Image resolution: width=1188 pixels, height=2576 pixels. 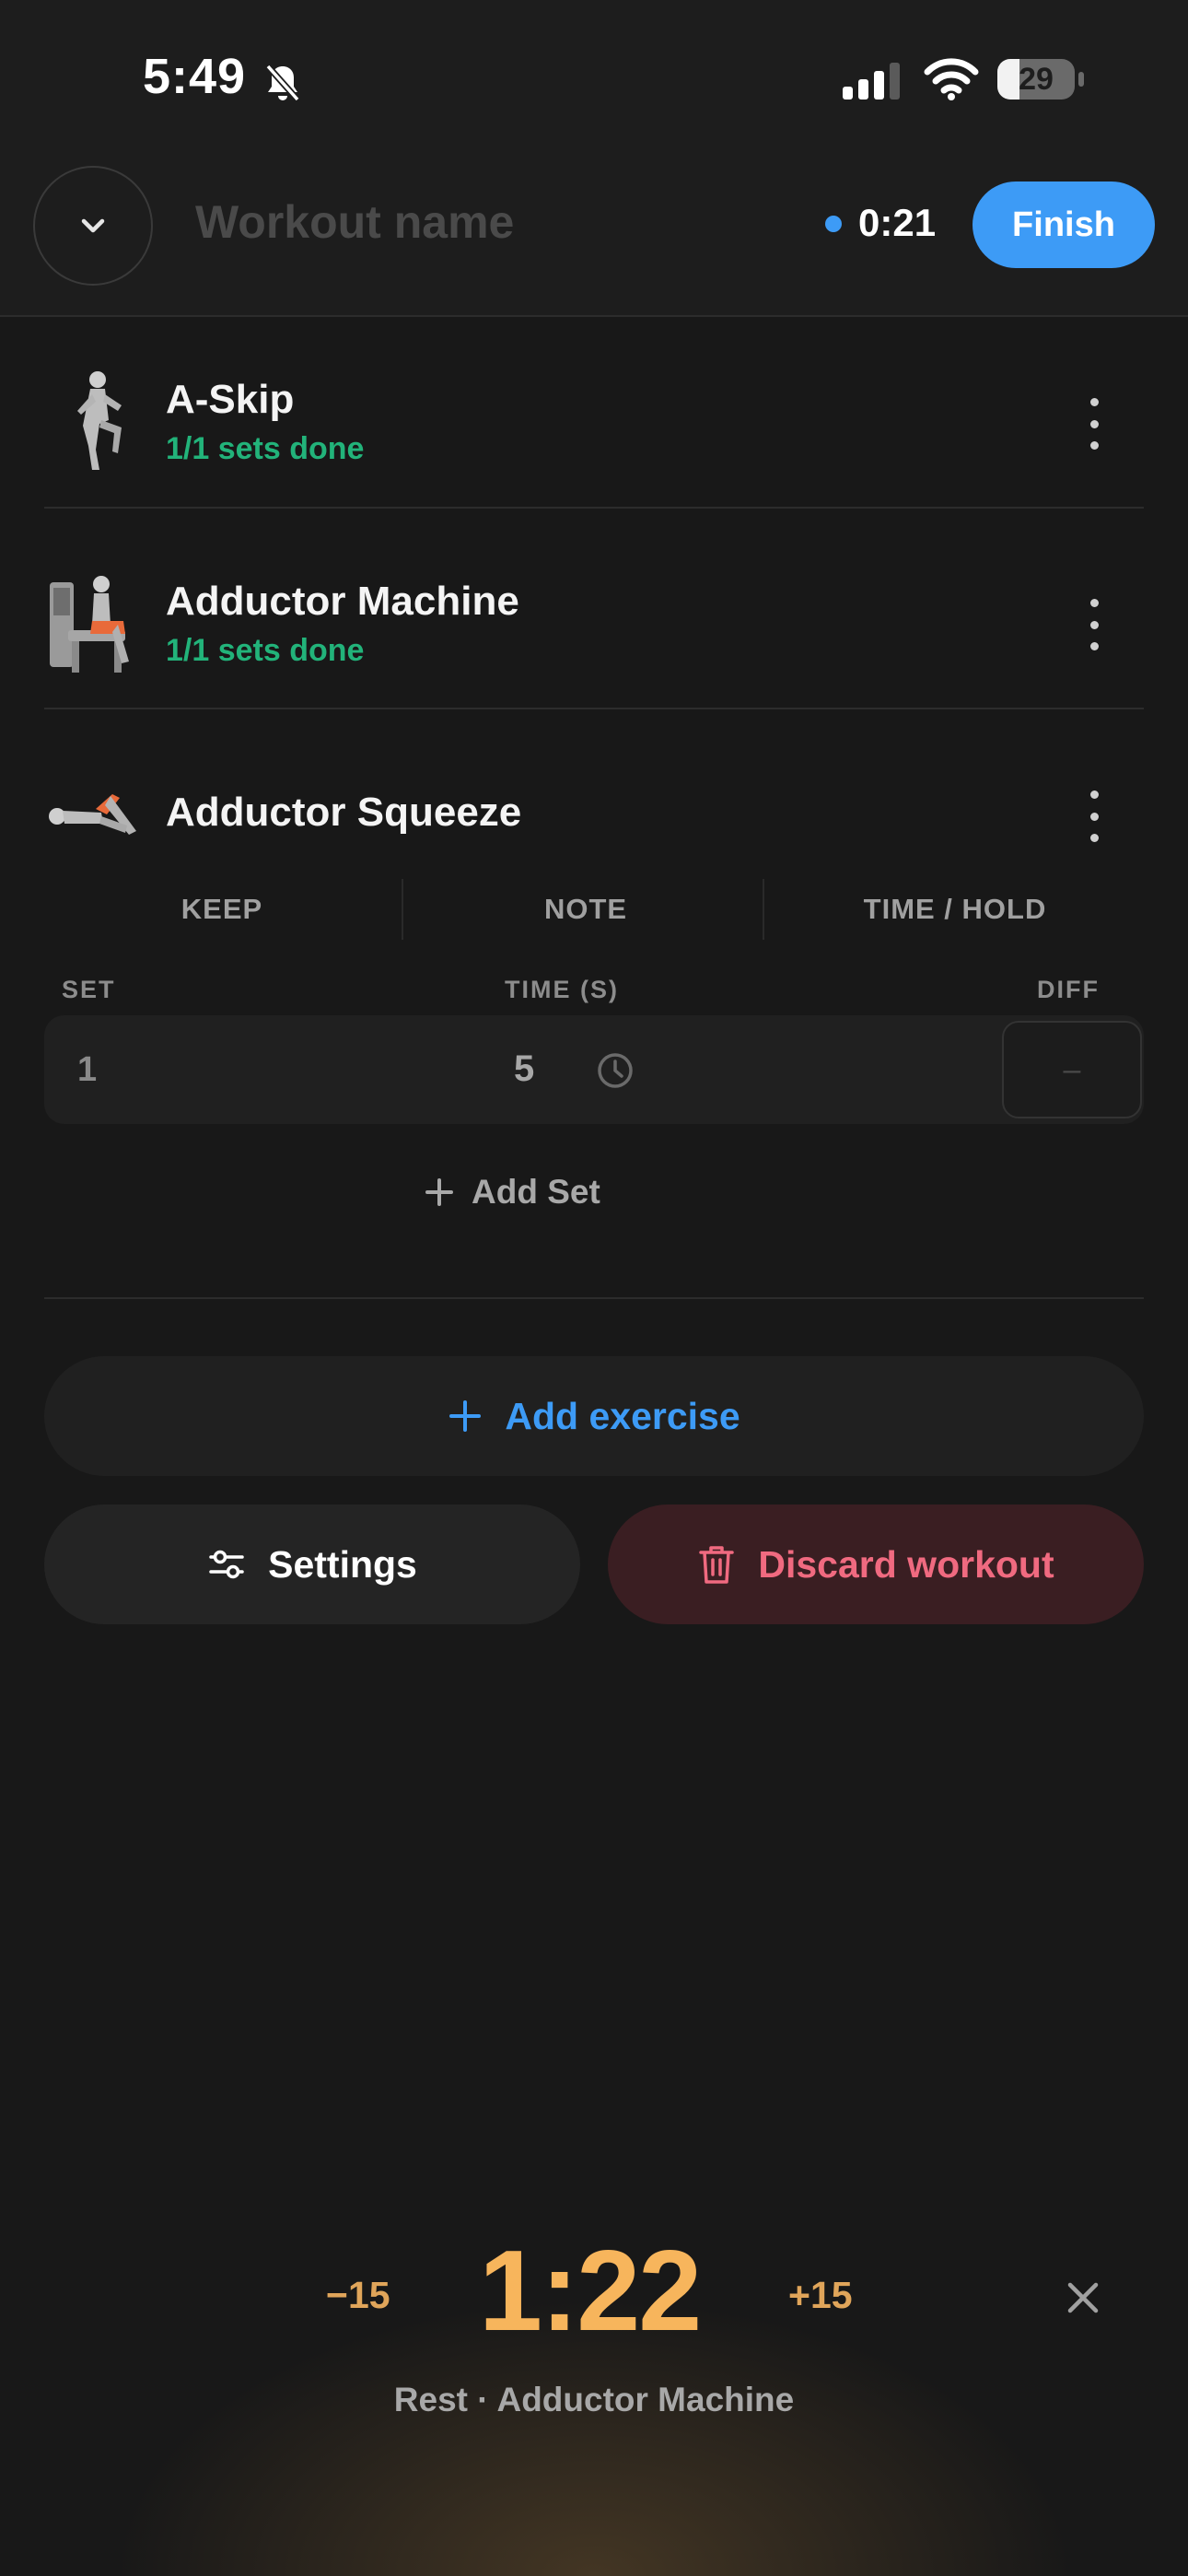 I want to click on exercise-name: Adductor Squeeze, so click(x=343, y=813).